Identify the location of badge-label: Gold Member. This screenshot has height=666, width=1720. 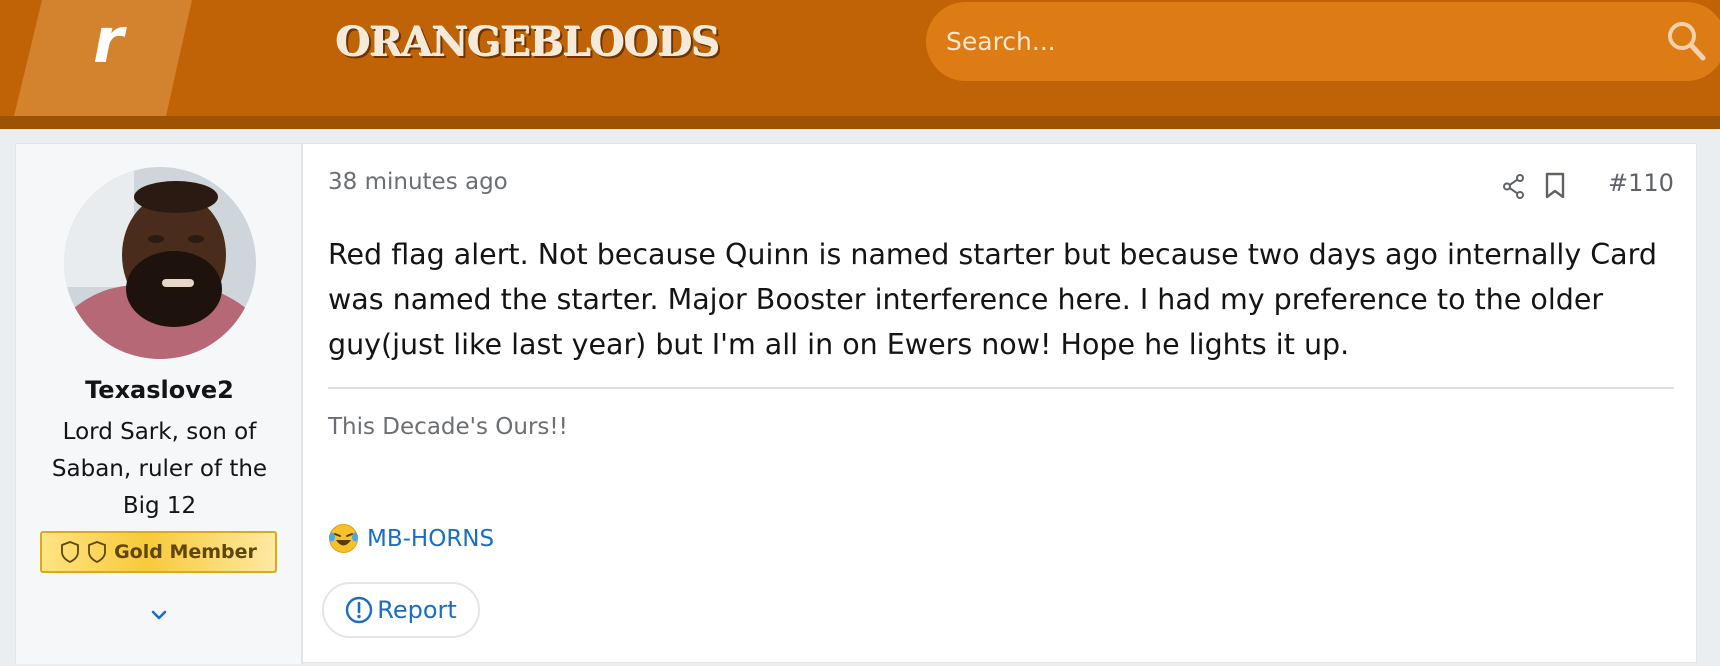
(185, 552).